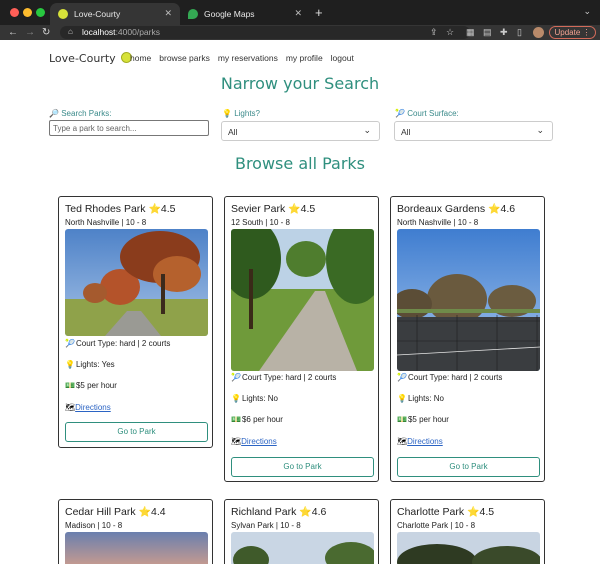 This screenshot has width=600, height=564. What do you see at coordinates (14, 12) in the screenshot?
I see `window-close-button` at bounding box center [14, 12].